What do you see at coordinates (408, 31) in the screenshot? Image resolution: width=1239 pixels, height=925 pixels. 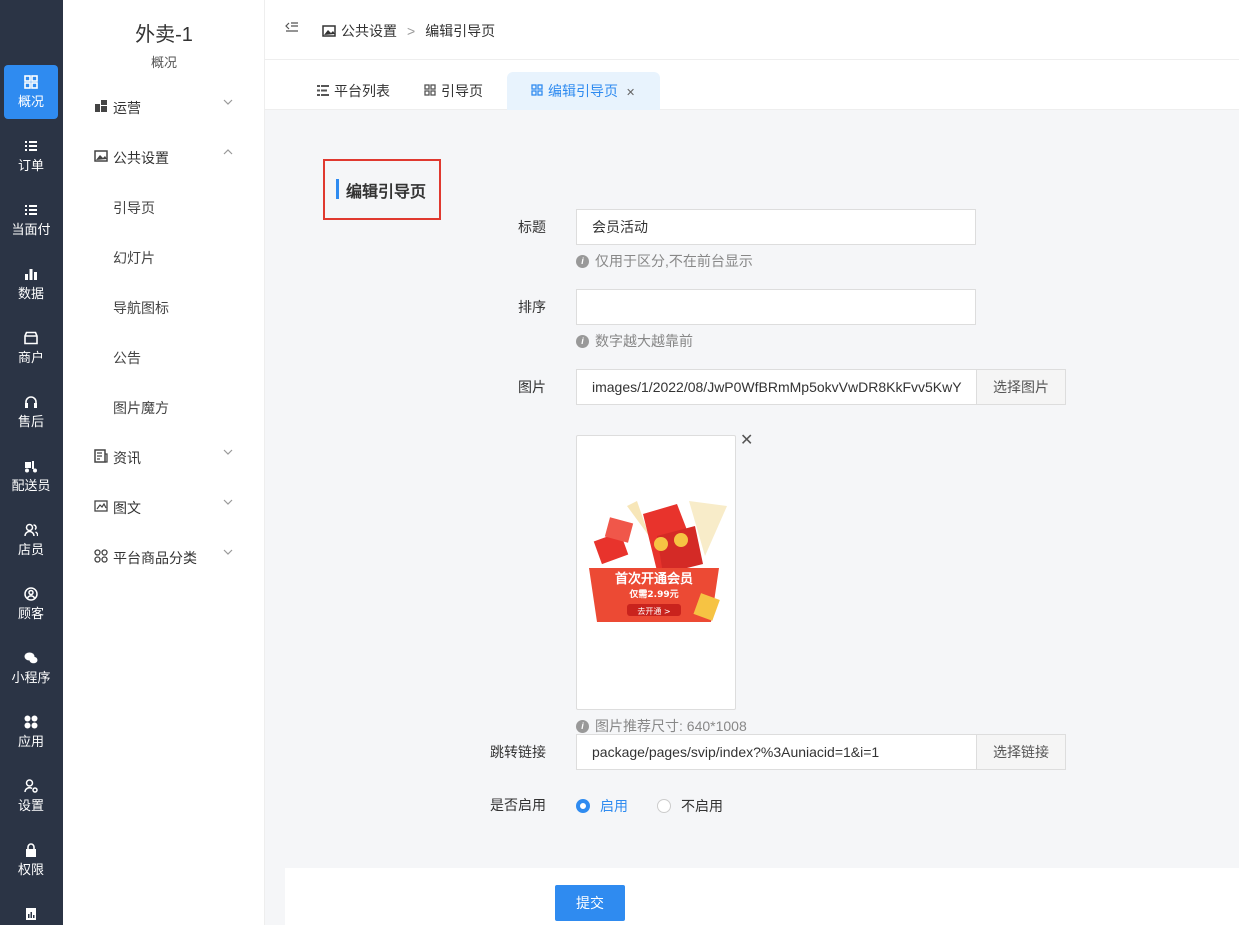 I see `breadcrumb: 公共设置 > 编辑引导页` at bounding box center [408, 31].